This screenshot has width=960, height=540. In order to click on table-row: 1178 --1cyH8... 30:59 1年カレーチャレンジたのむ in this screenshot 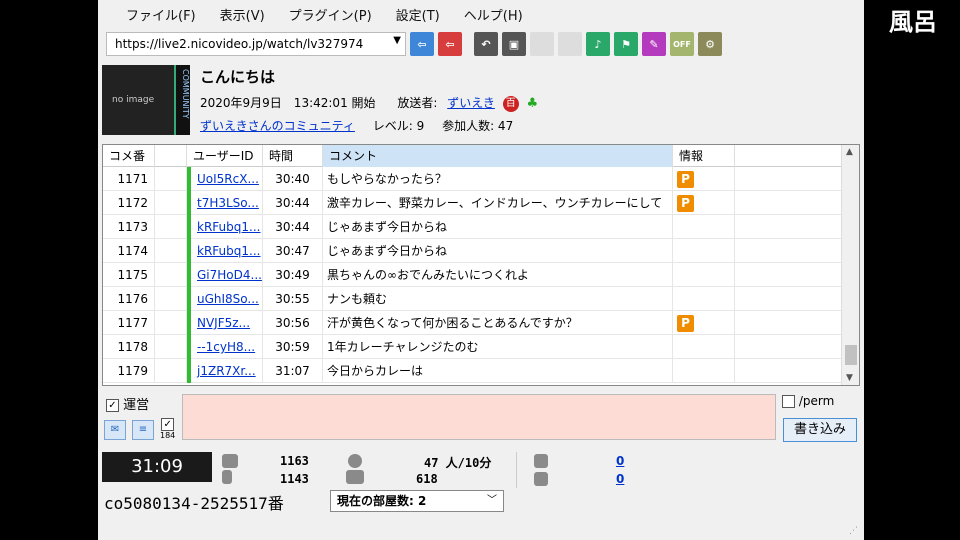, I will do `click(481, 347)`.